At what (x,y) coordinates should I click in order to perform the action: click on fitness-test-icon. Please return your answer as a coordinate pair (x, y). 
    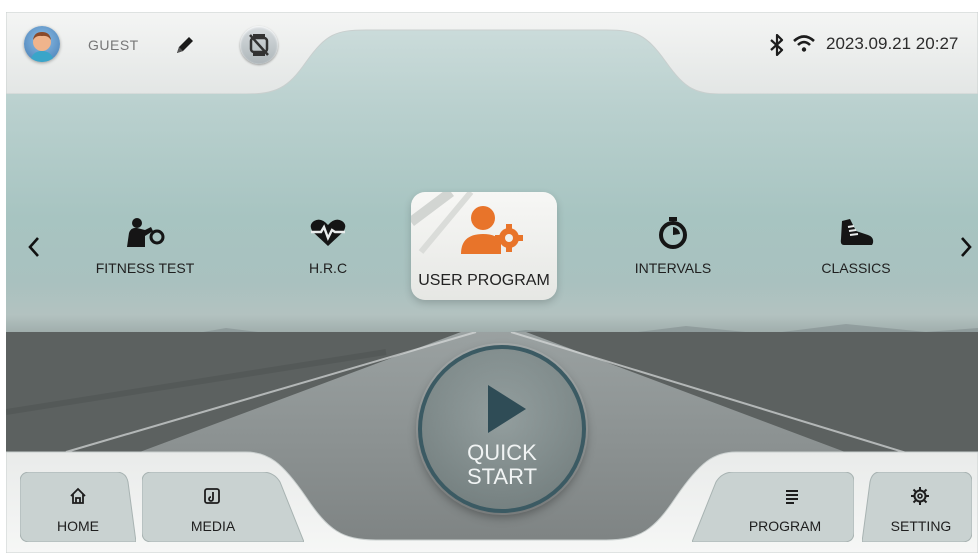
    Looking at the image, I should click on (146, 232).